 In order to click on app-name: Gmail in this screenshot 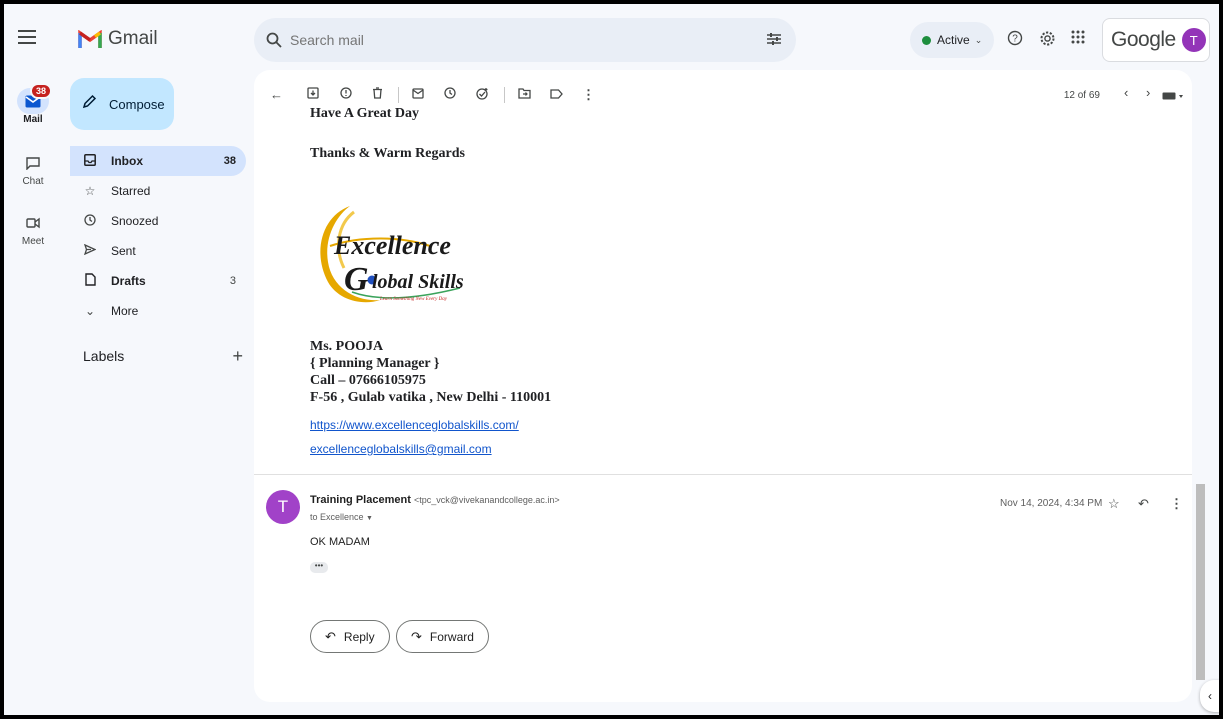, I will do `click(133, 38)`.